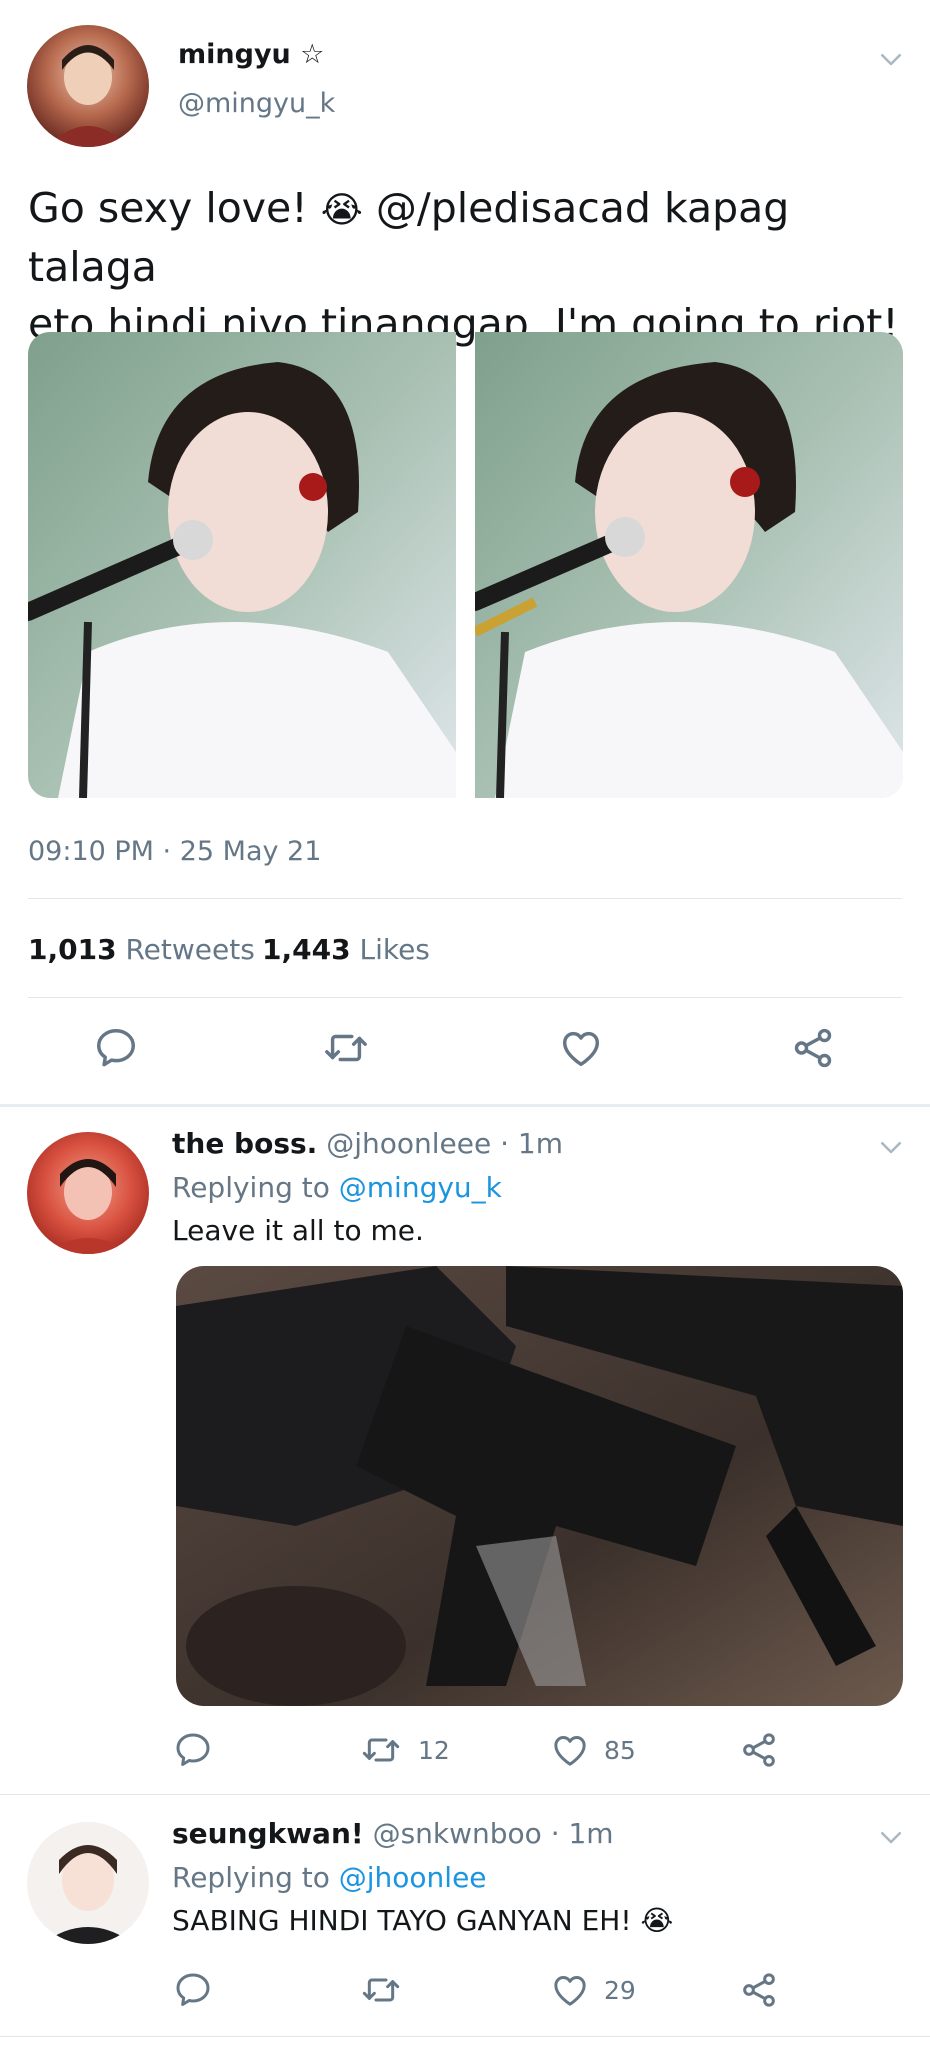 This screenshot has width=930, height=2048. What do you see at coordinates (234, 54) in the screenshot?
I see `display-name: mingyu` at bounding box center [234, 54].